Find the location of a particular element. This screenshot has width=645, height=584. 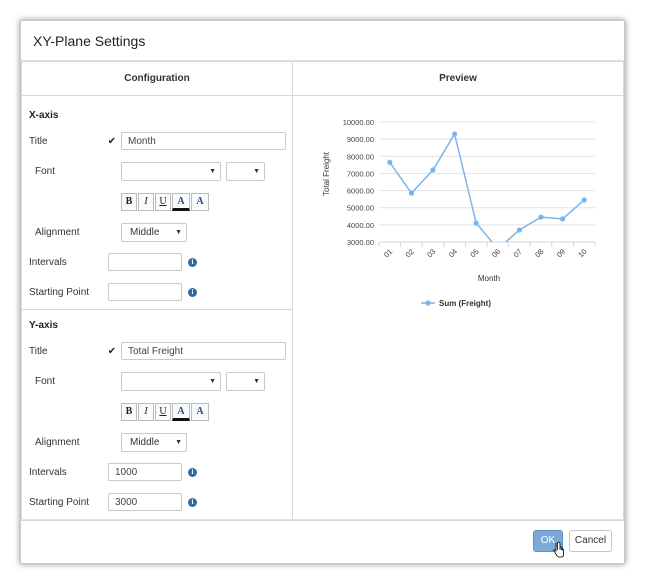

y-tick-label: 5000.00 is located at coordinates (360, 208).